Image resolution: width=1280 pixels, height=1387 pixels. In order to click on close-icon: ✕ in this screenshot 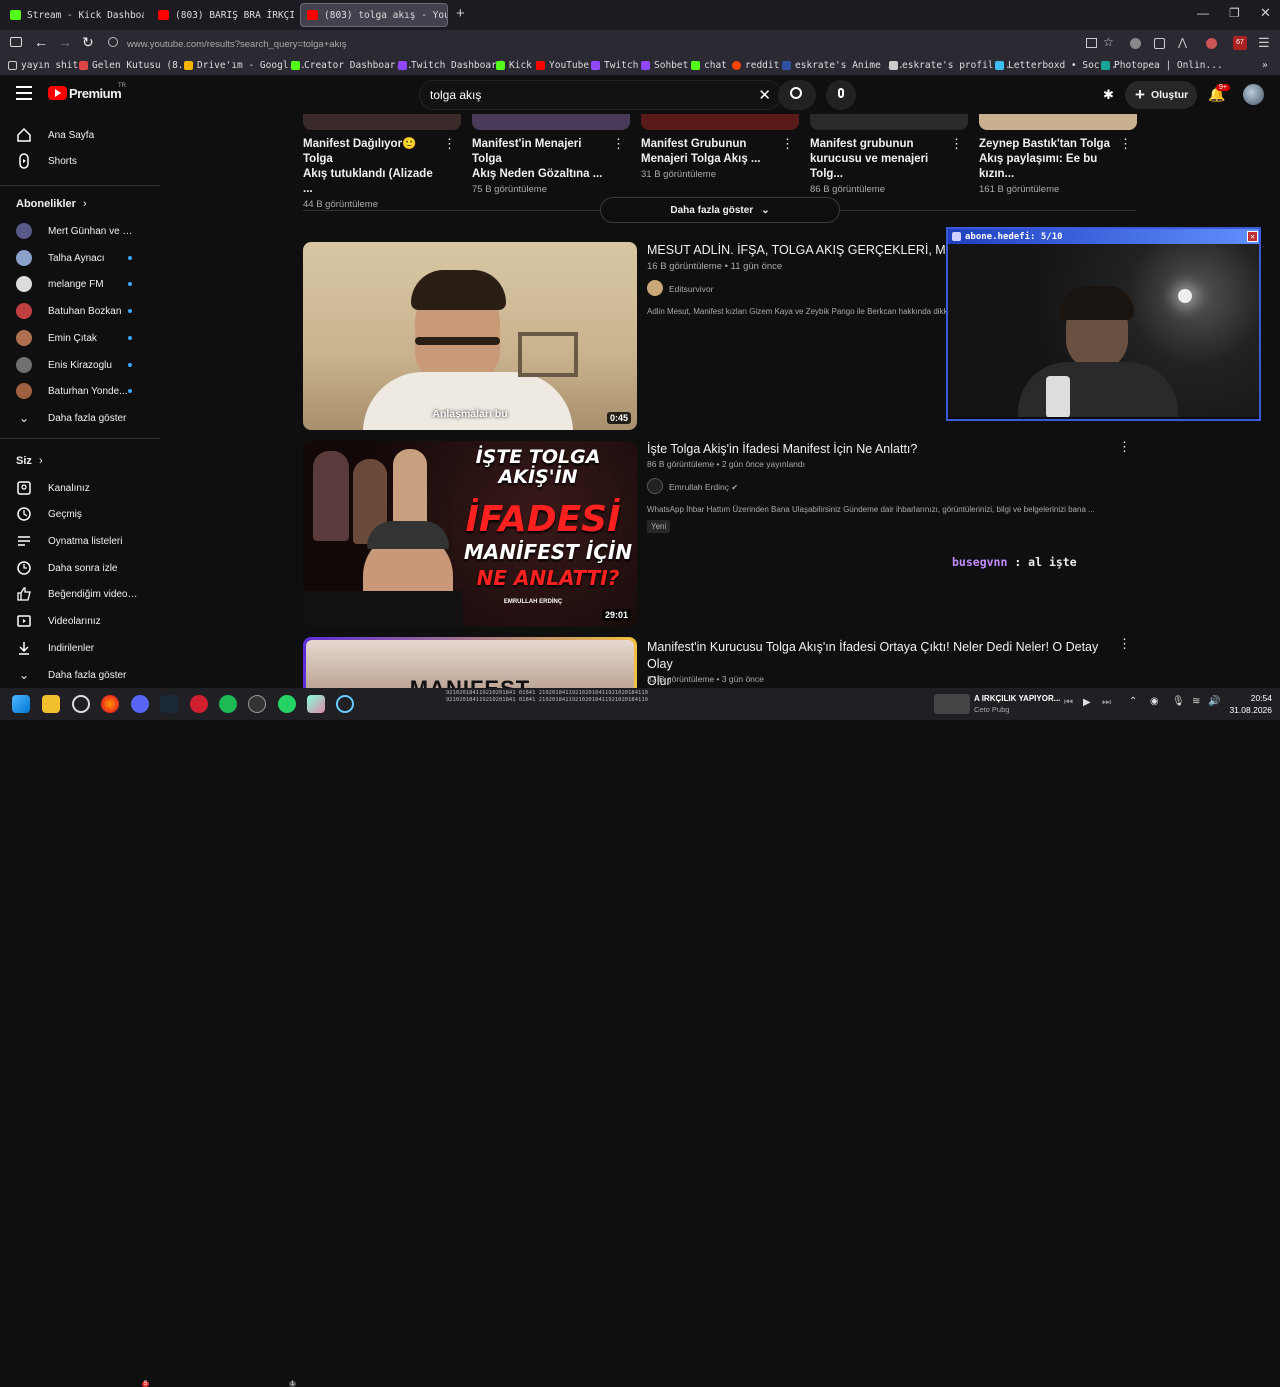, I will do `click(1252, 236)`.